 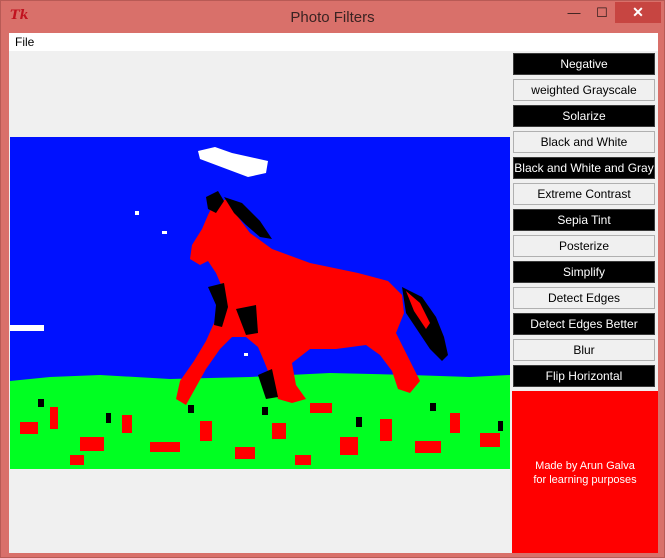 I want to click on flip-horizontal-button: Flip Horizontal, so click(x=584, y=376).